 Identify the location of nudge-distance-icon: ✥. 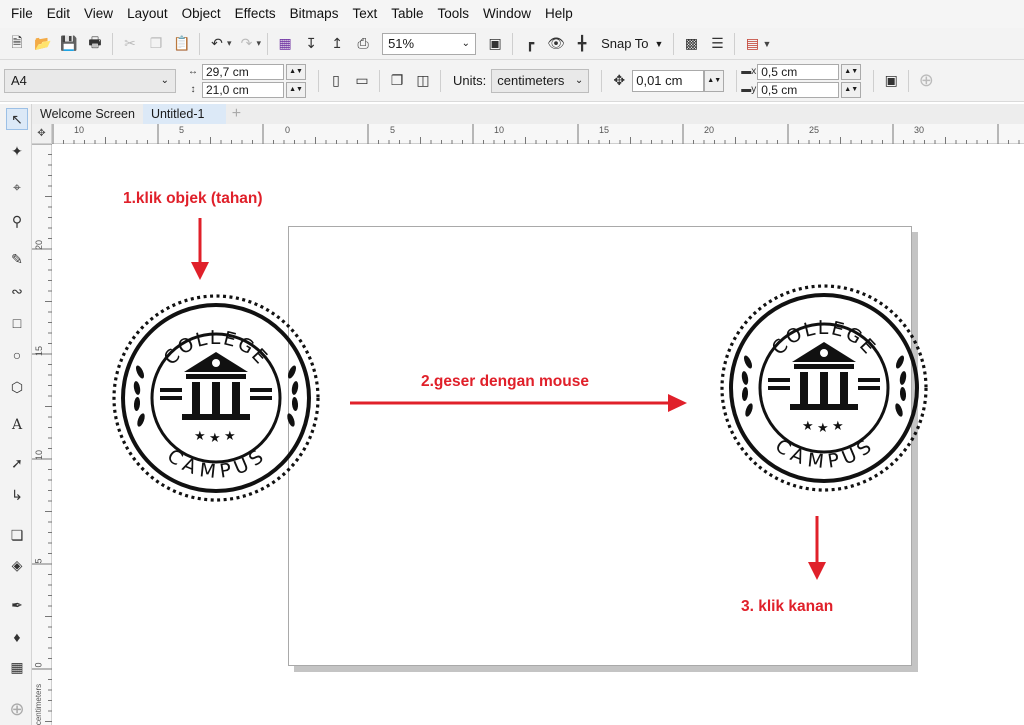
(619, 80).